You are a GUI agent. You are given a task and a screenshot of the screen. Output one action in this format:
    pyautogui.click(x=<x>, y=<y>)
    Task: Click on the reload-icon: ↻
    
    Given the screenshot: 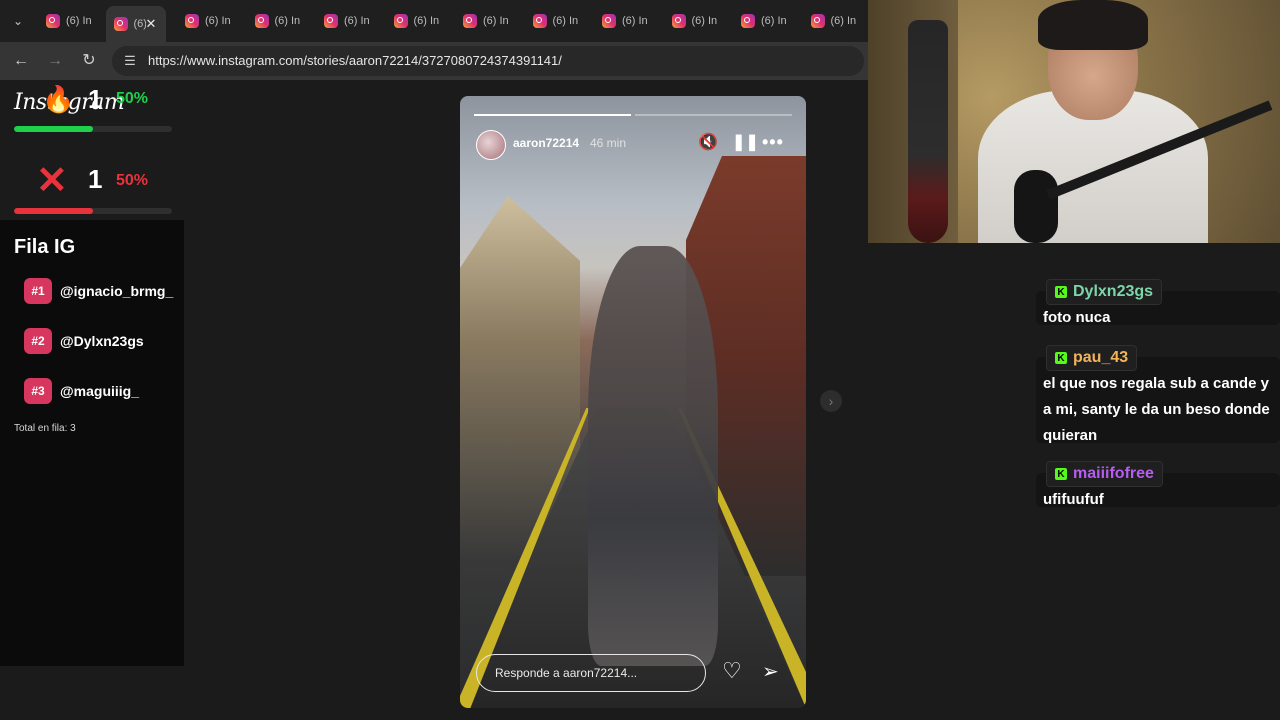 What is the action you would take?
    pyautogui.click(x=89, y=61)
    